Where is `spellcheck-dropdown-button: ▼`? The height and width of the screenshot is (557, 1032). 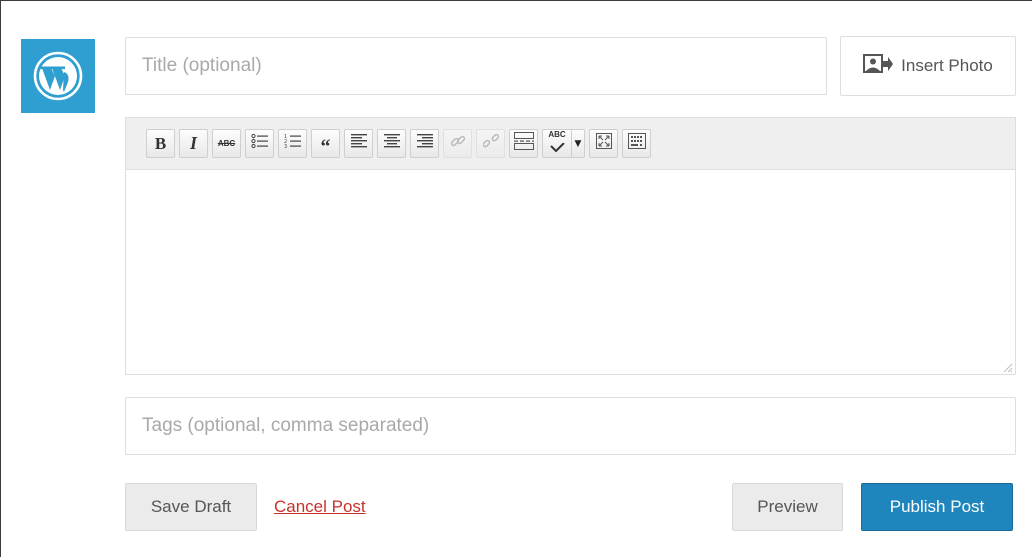
spellcheck-dropdown-button: ▼ is located at coordinates (578, 143).